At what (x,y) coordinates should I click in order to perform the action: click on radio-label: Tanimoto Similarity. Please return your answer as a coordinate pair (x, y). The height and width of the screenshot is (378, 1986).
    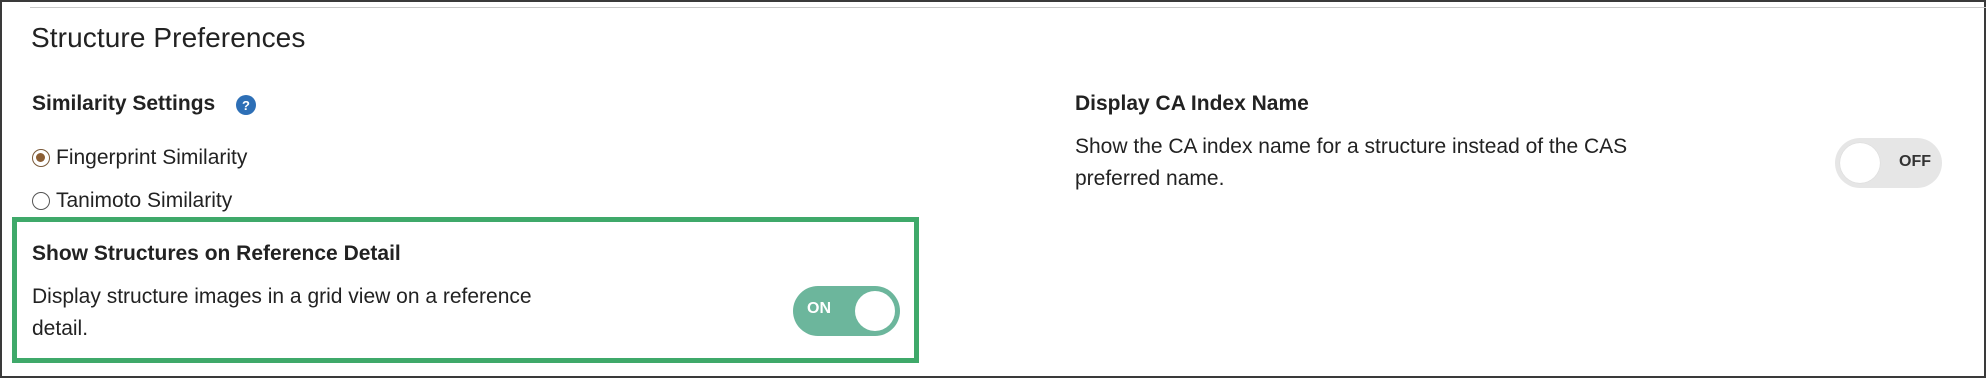
    Looking at the image, I should click on (144, 200).